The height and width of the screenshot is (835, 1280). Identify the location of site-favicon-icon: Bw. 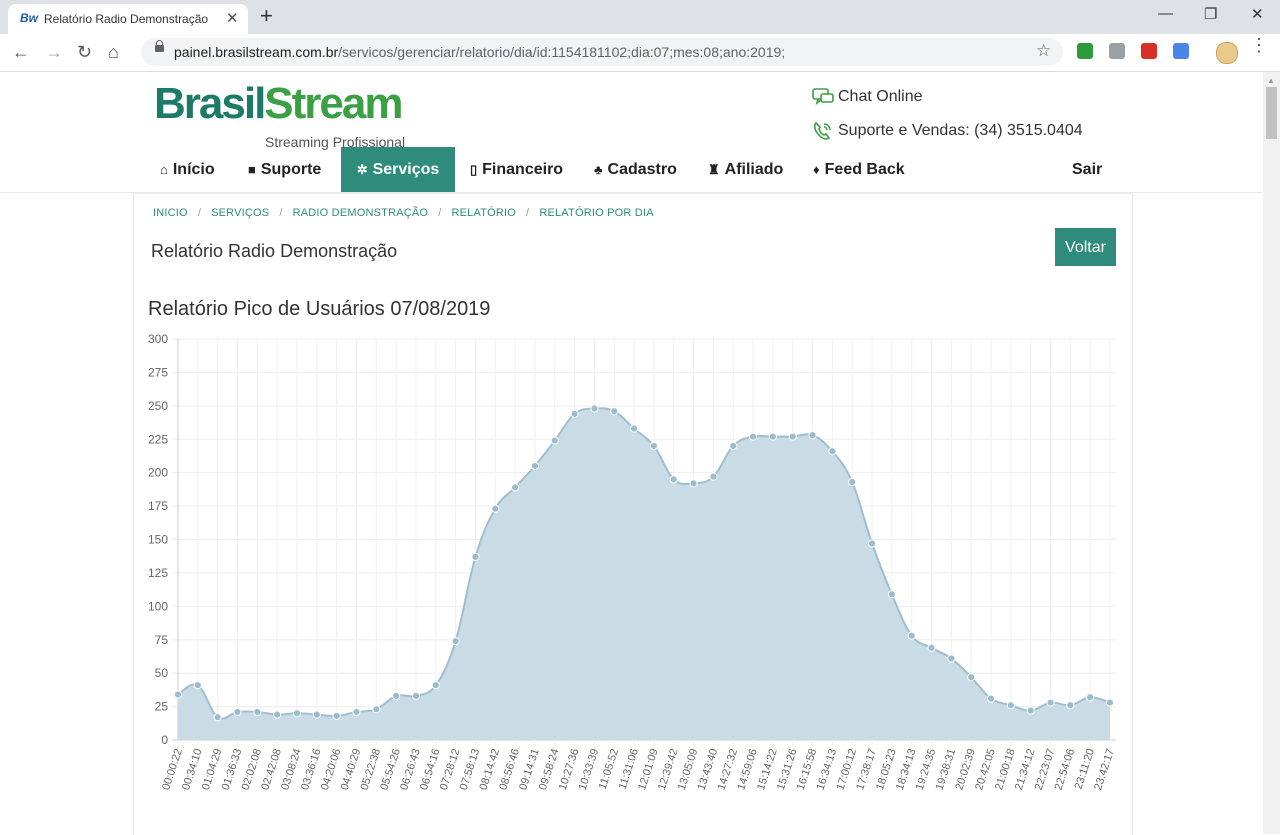
(29, 18).